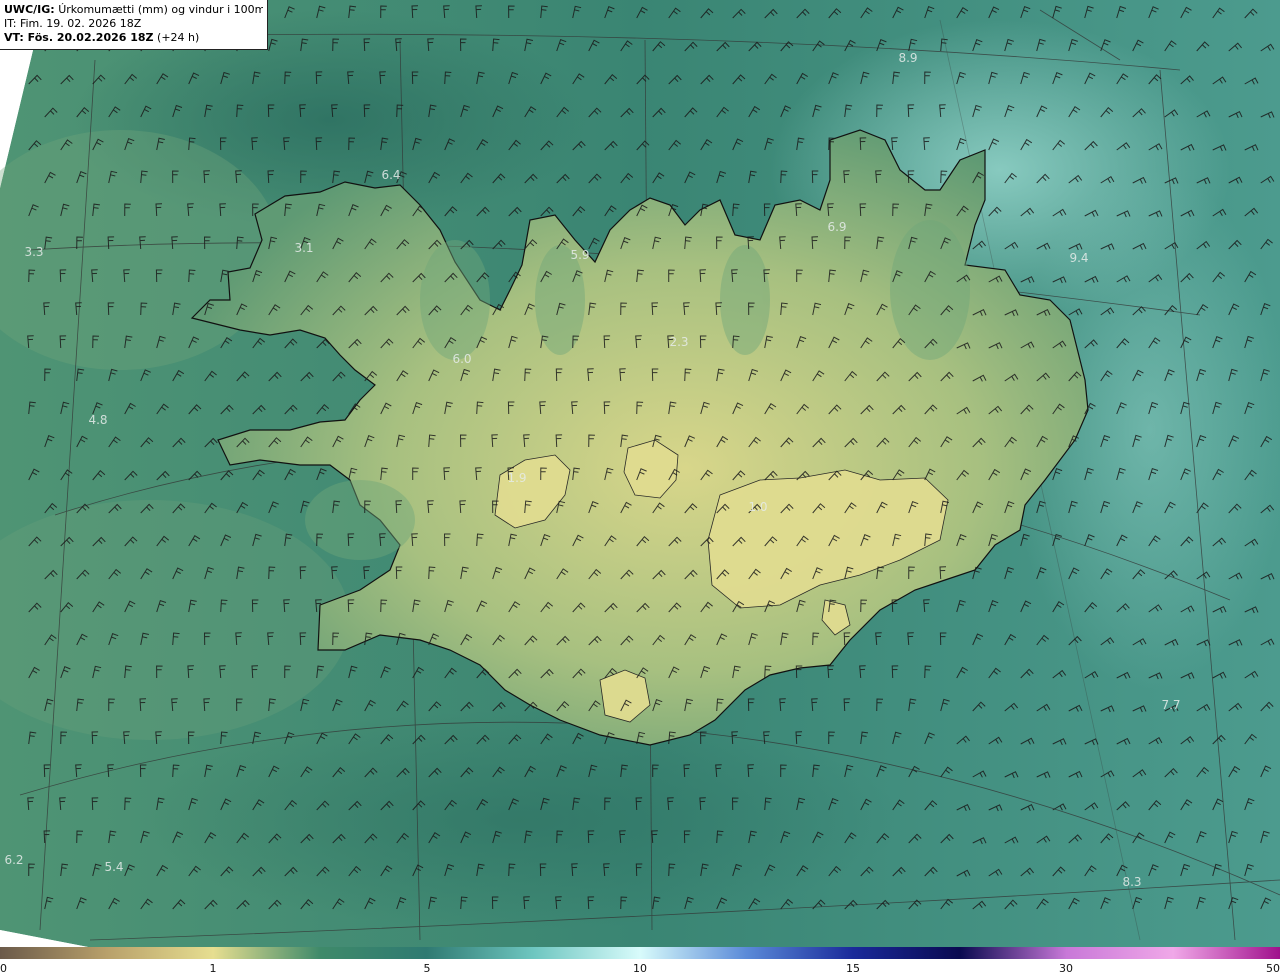  I want to click on value-label: 1.0, so click(757, 507).